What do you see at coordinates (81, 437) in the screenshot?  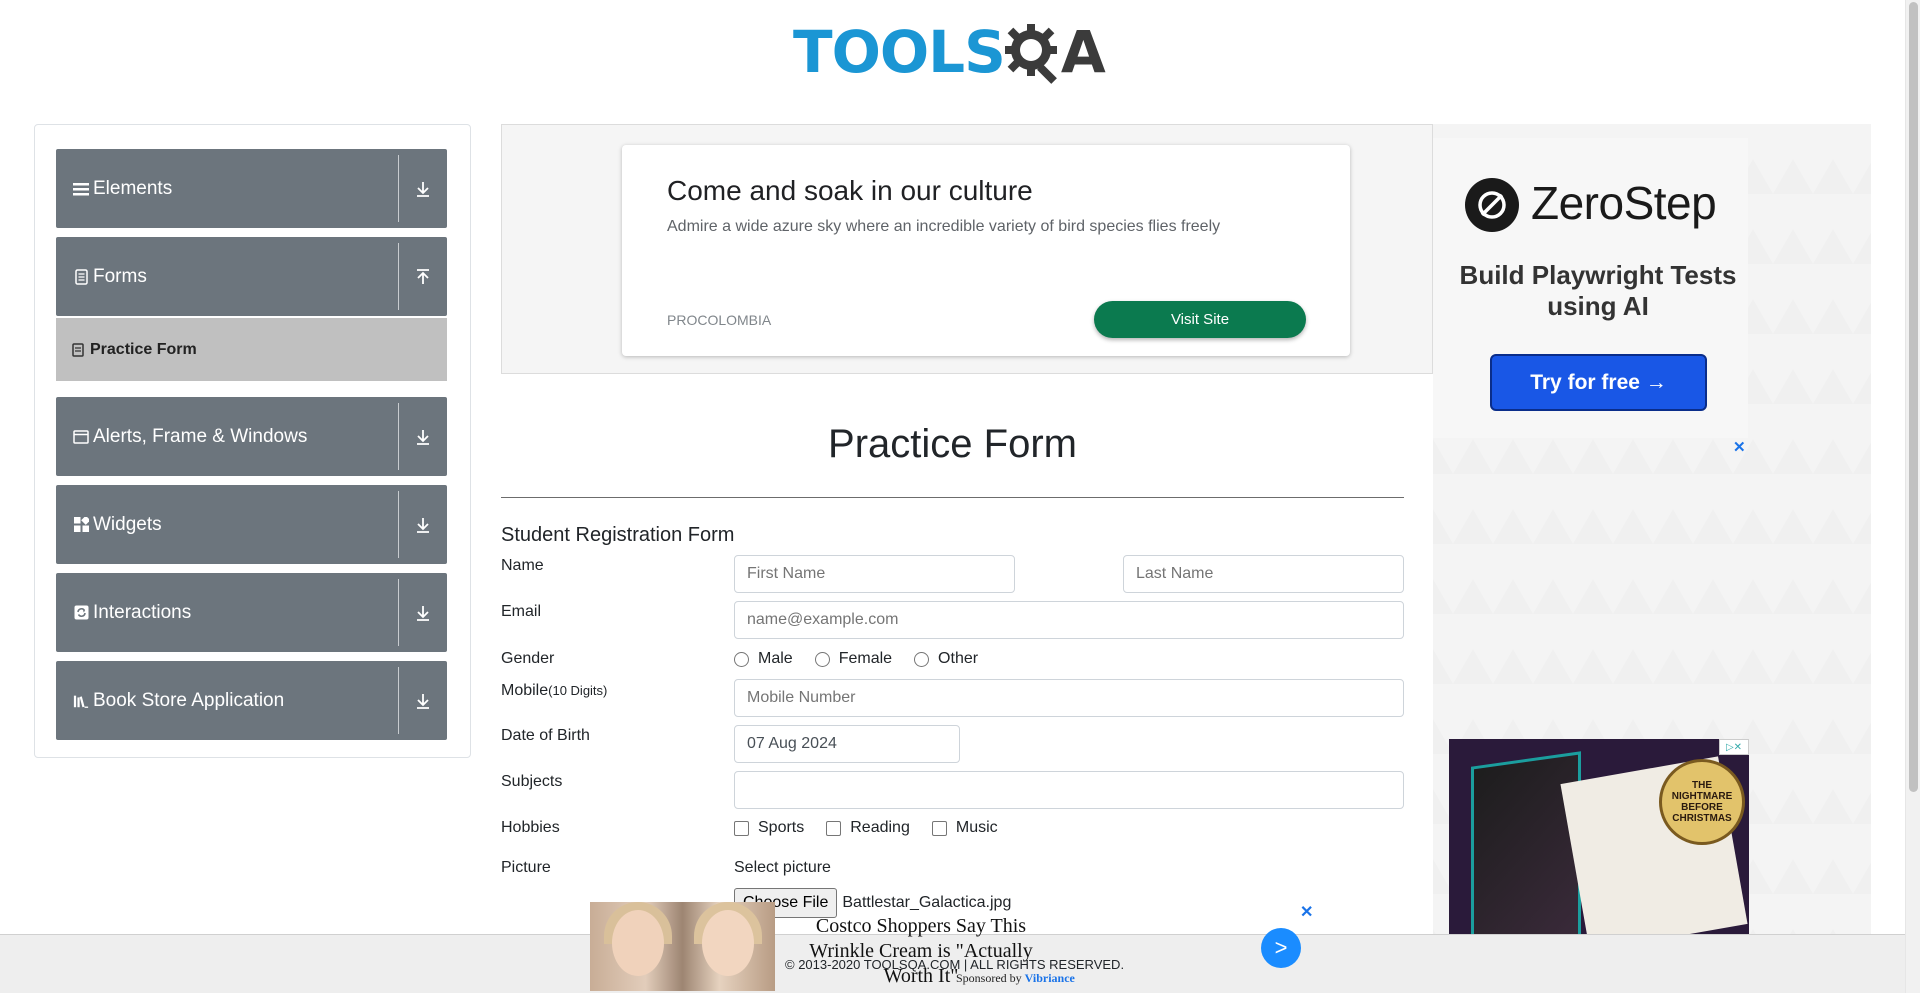 I see `window-icon` at bounding box center [81, 437].